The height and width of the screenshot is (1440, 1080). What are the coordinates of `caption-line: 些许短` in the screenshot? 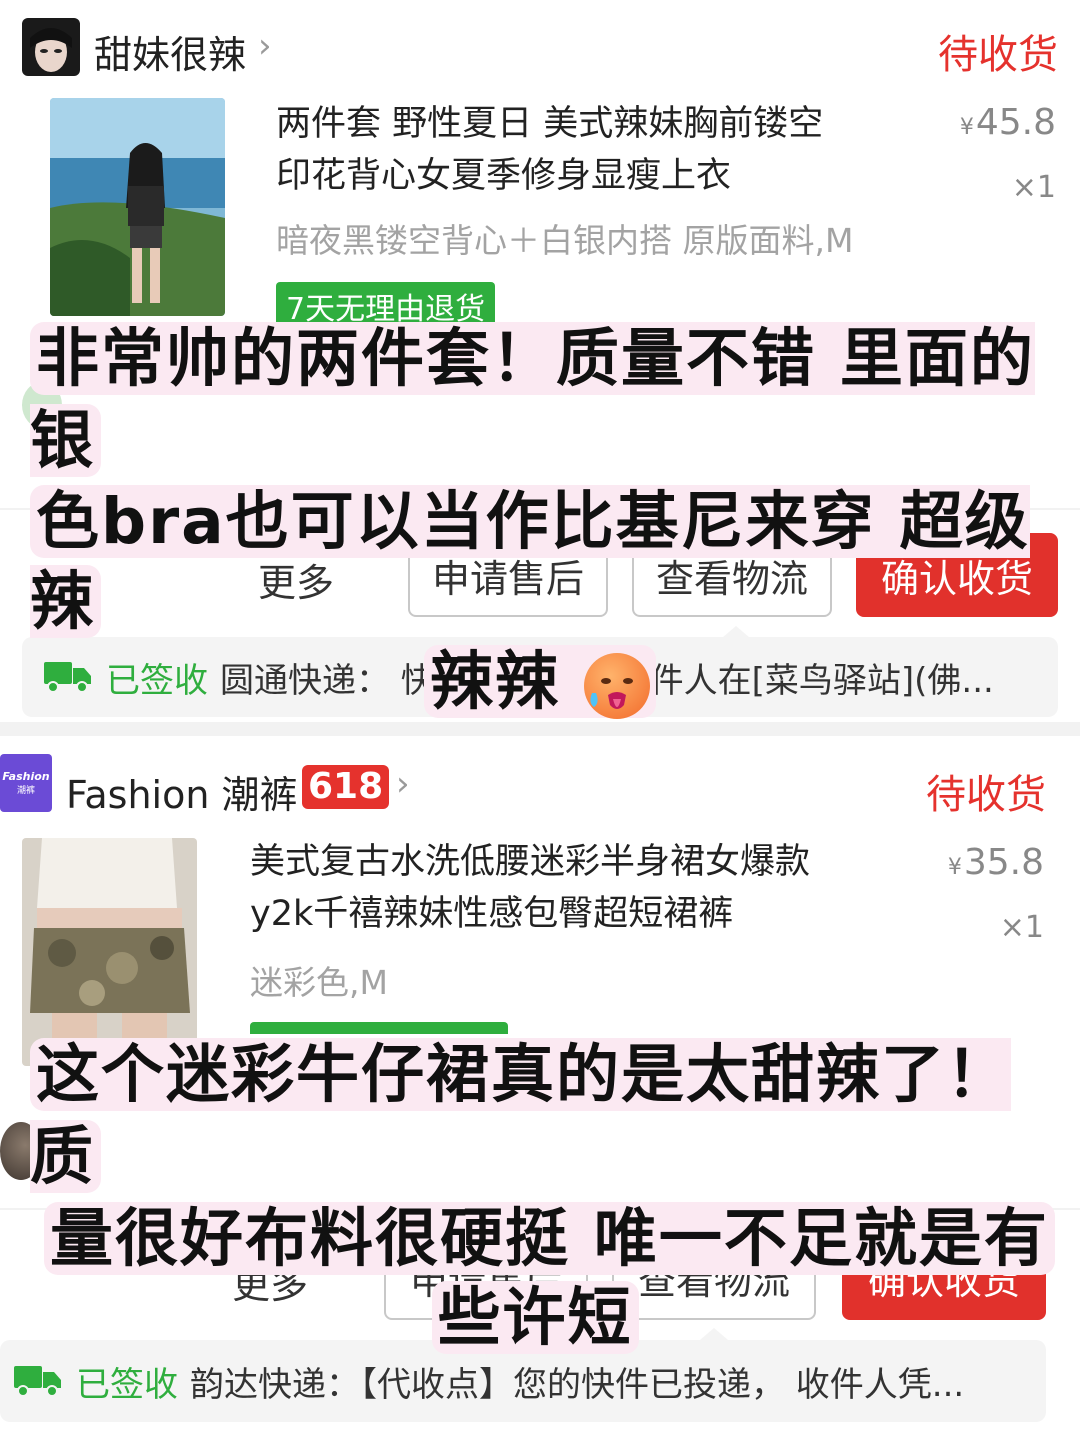 It's located at (535, 1317).